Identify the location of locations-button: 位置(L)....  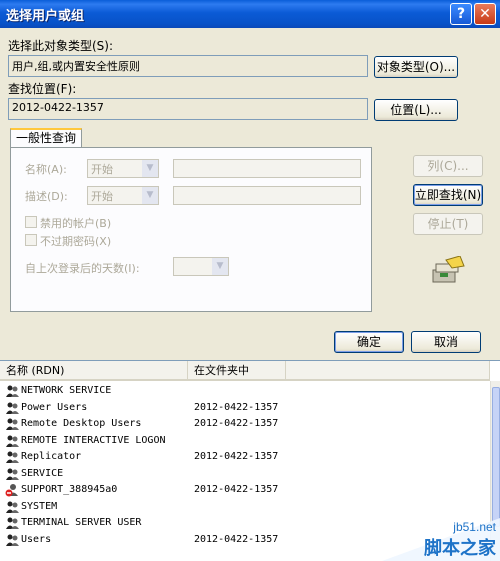
(416, 110).